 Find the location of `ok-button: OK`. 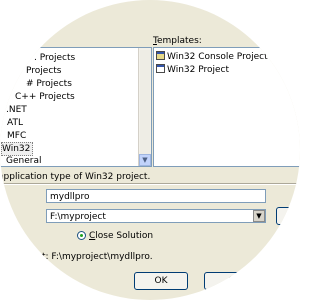

ok-button: OK is located at coordinates (161, 281).